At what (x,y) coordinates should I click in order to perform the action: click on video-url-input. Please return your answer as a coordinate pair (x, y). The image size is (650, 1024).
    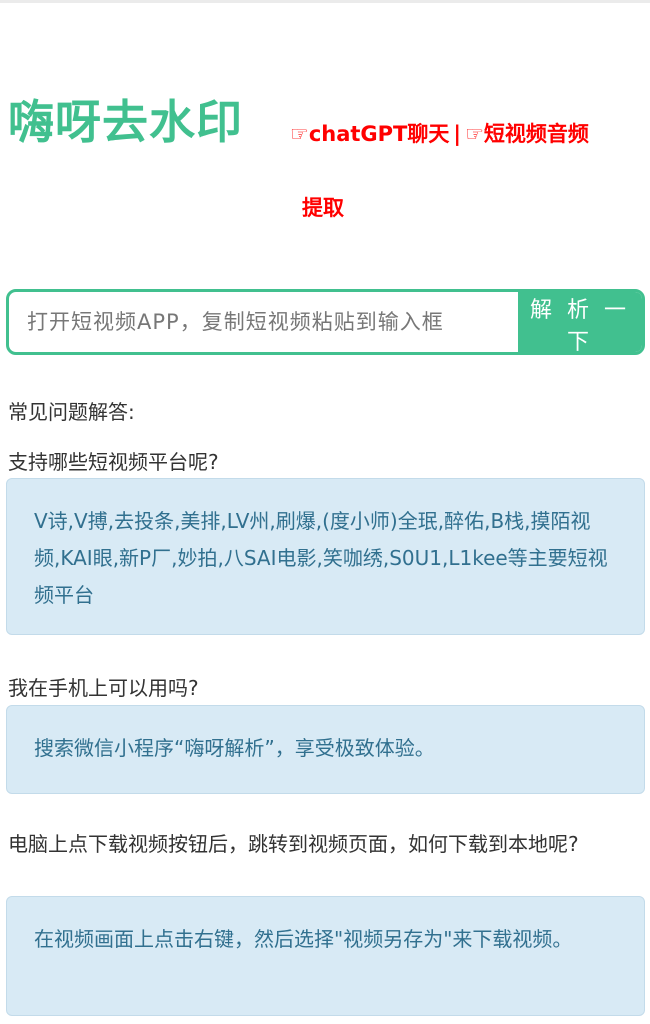
    Looking at the image, I should click on (263, 322).